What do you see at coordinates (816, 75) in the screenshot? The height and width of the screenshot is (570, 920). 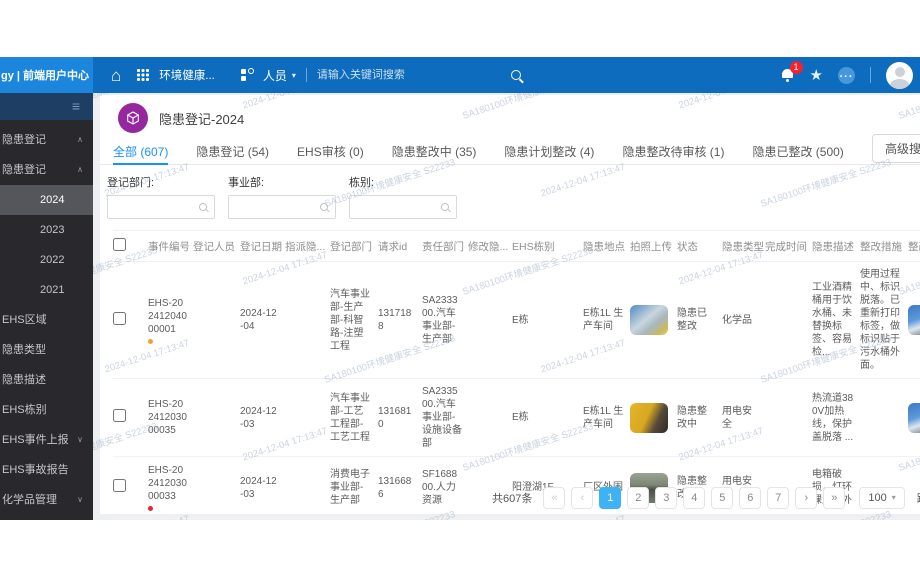 I see `favorites-star-icon: ★` at bounding box center [816, 75].